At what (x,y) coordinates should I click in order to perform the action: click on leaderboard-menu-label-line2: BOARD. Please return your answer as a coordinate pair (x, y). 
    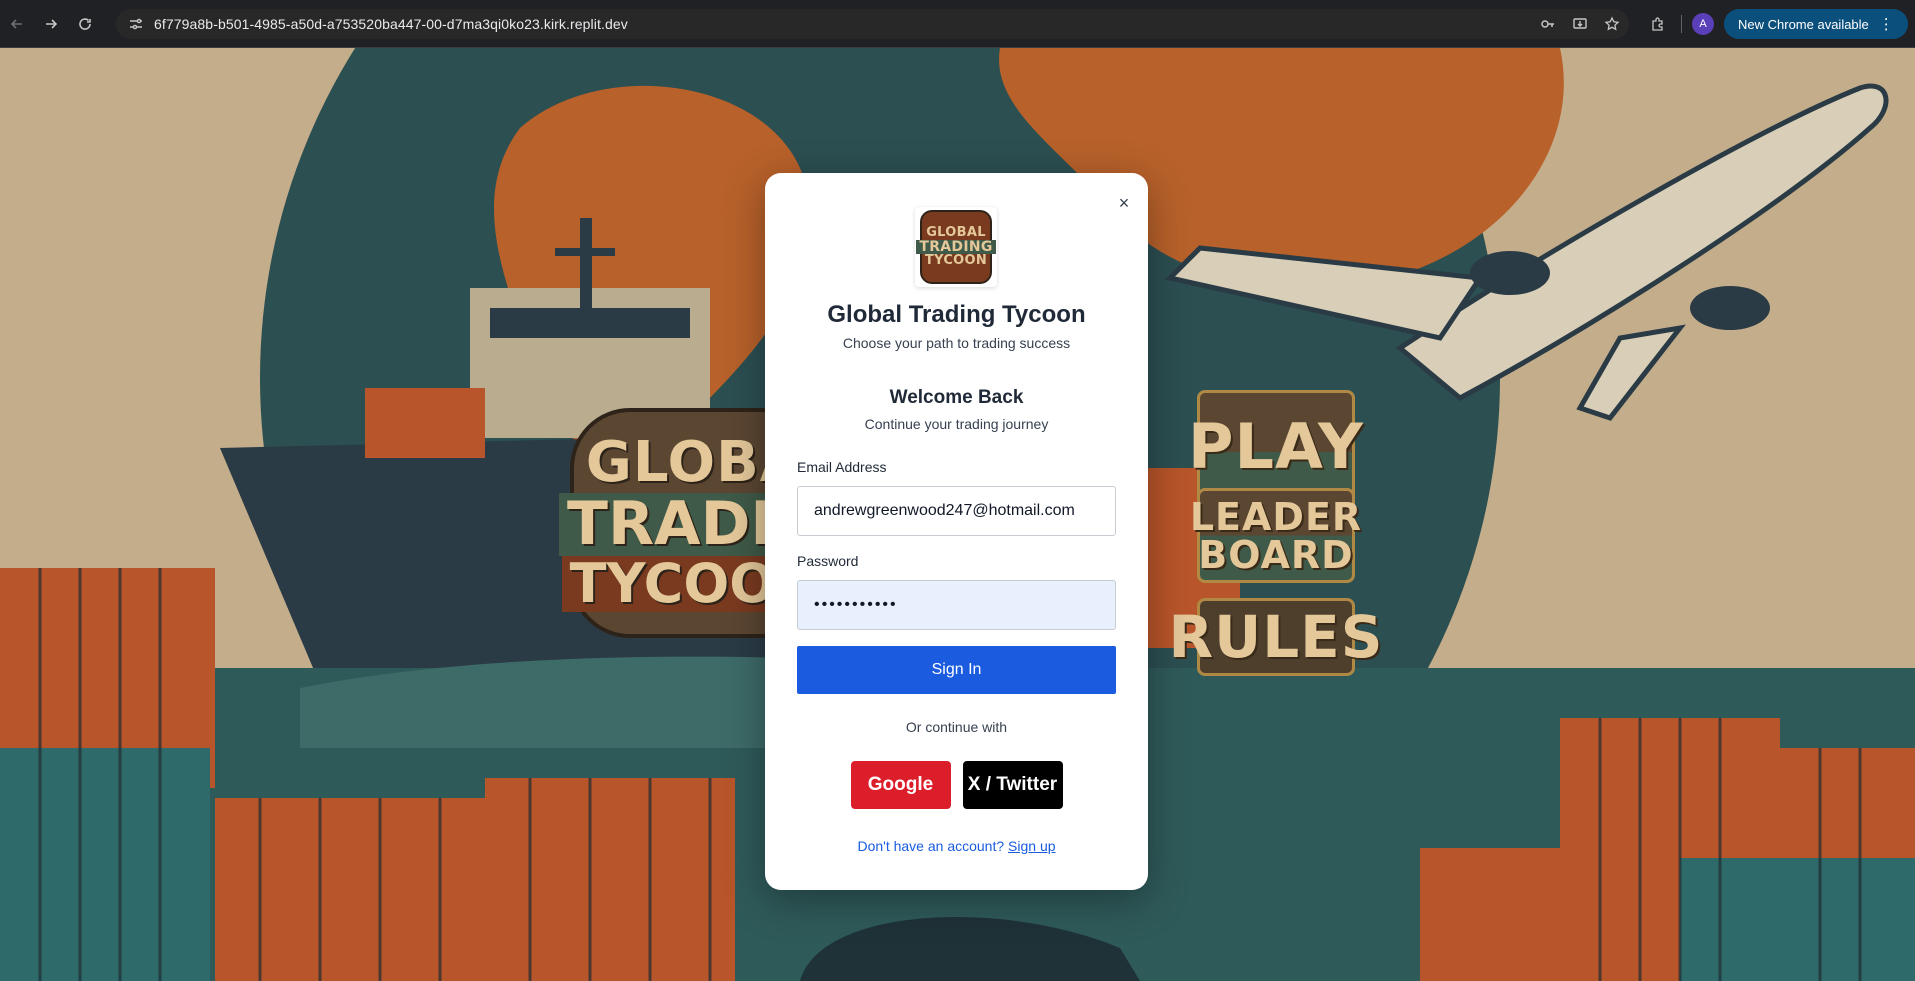
    Looking at the image, I should click on (1276, 554).